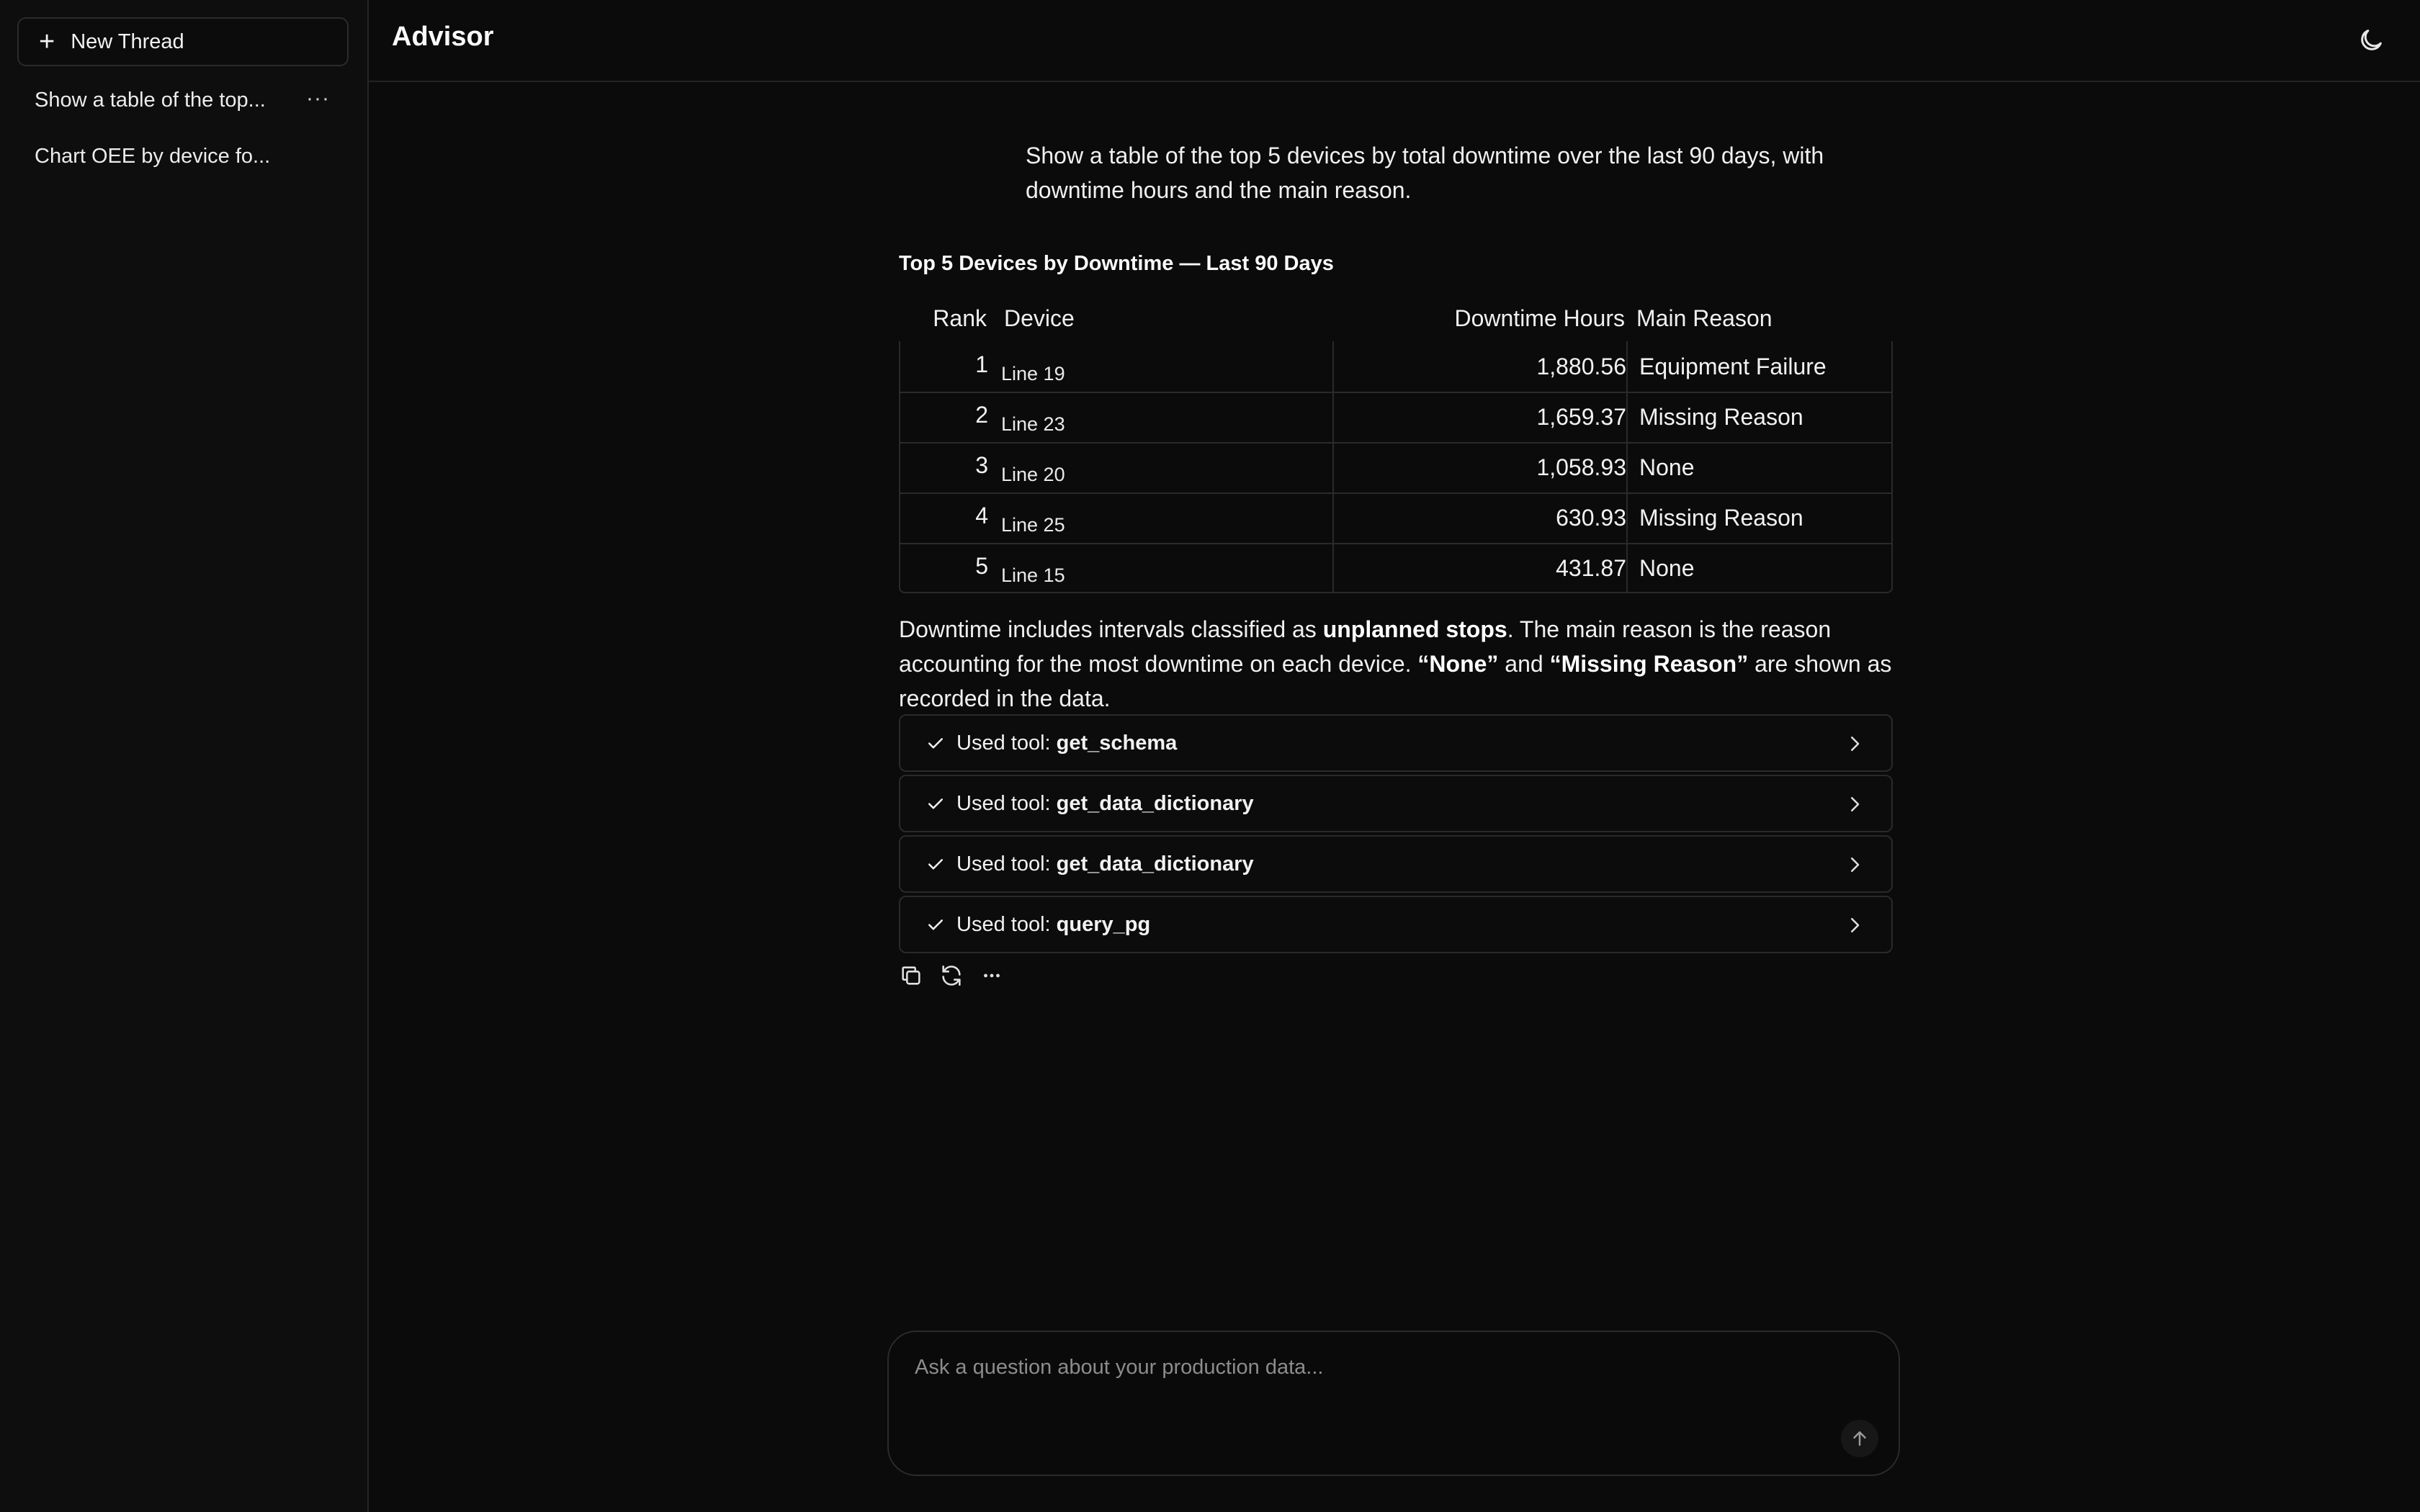  What do you see at coordinates (1117, 743) in the screenshot?
I see `tool-name: get_schema` at bounding box center [1117, 743].